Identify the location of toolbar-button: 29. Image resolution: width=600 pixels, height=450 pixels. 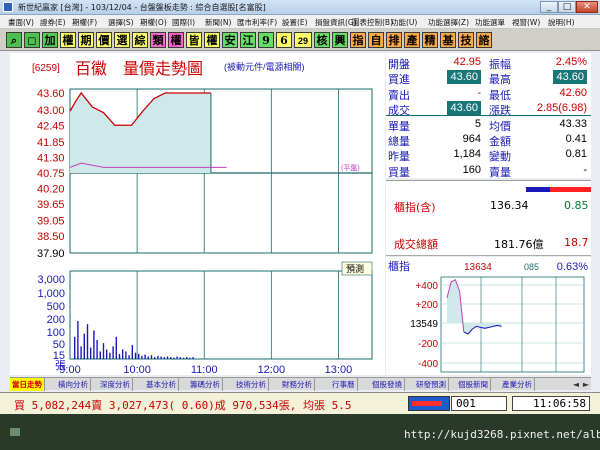
(303, 40).